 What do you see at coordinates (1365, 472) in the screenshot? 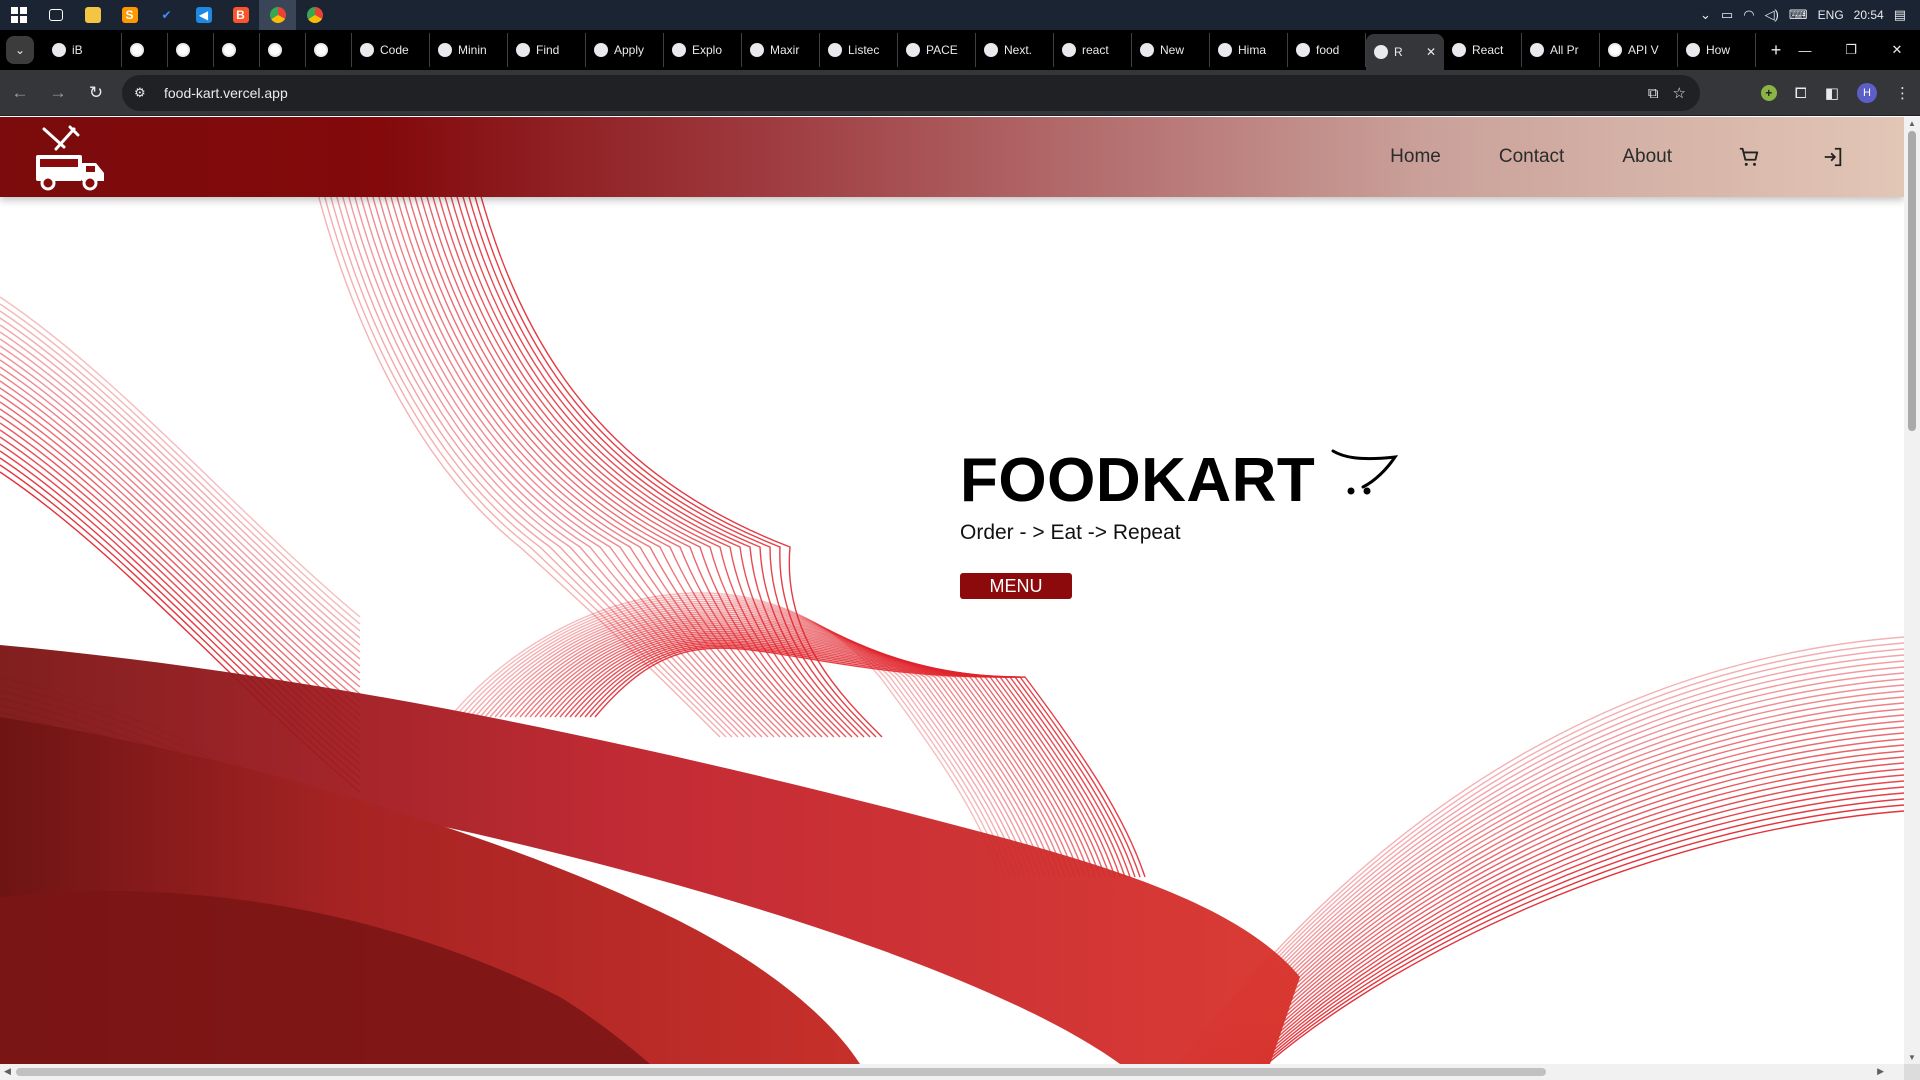
I see `hero-cart-icon` at bounding box center [1365, 472].